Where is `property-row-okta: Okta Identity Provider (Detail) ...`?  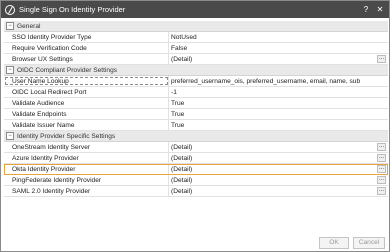
property-row-okta: Okta Identity Provider (Detail) ... is located at coordinates (196, 169).